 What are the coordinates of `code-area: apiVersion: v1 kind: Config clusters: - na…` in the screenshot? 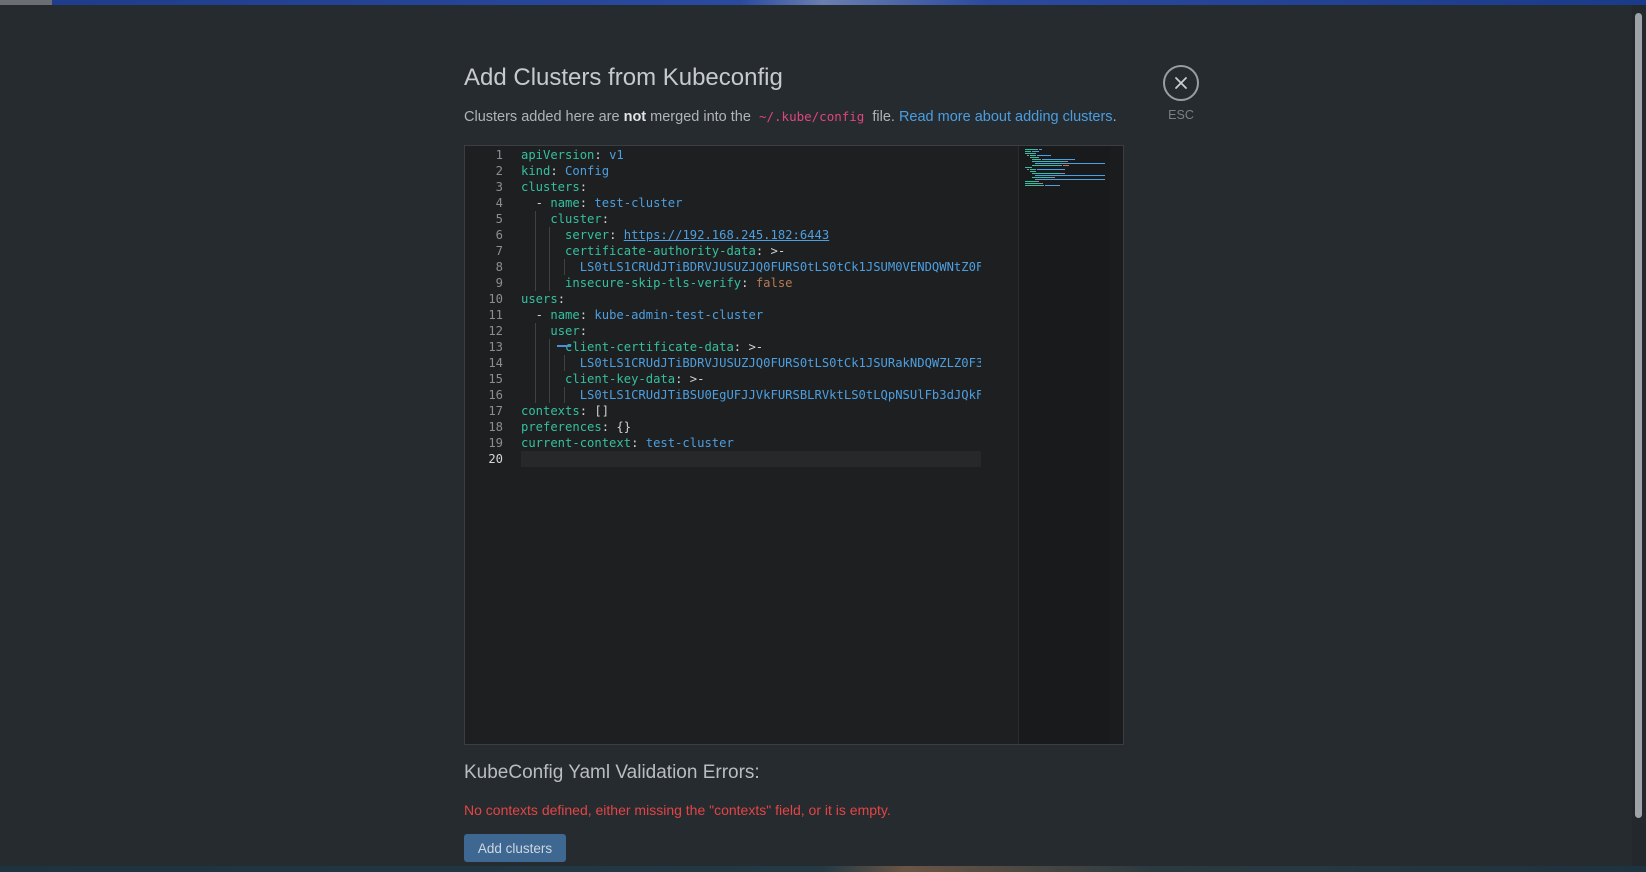 It's located at (751, 307).